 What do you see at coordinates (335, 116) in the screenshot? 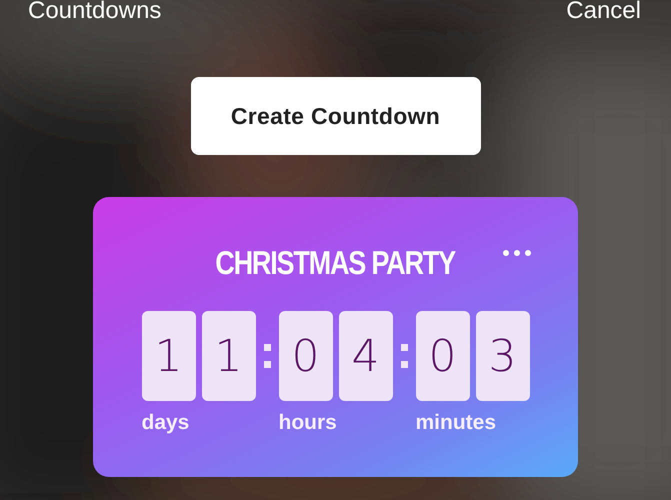
I see `create-countdown-button: Create Countdown` at bounding box center [335, 116].